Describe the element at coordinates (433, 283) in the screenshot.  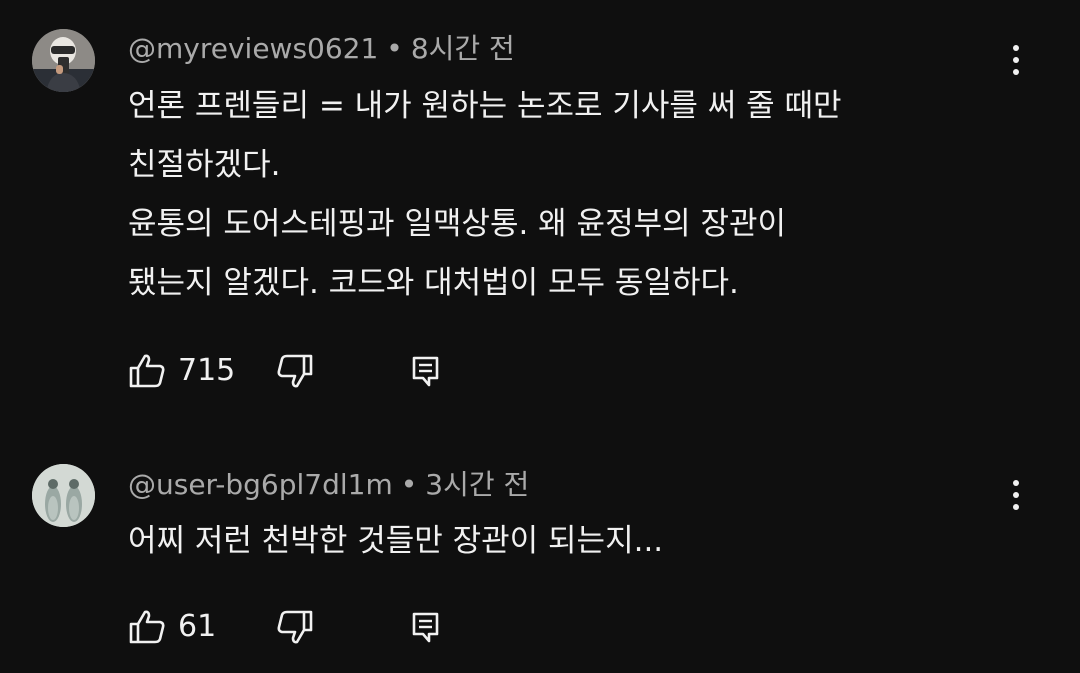
I see `comment-text-line: 됐는지 알겠다. 코드와 대처법이 모두 동일하다.` at that location.